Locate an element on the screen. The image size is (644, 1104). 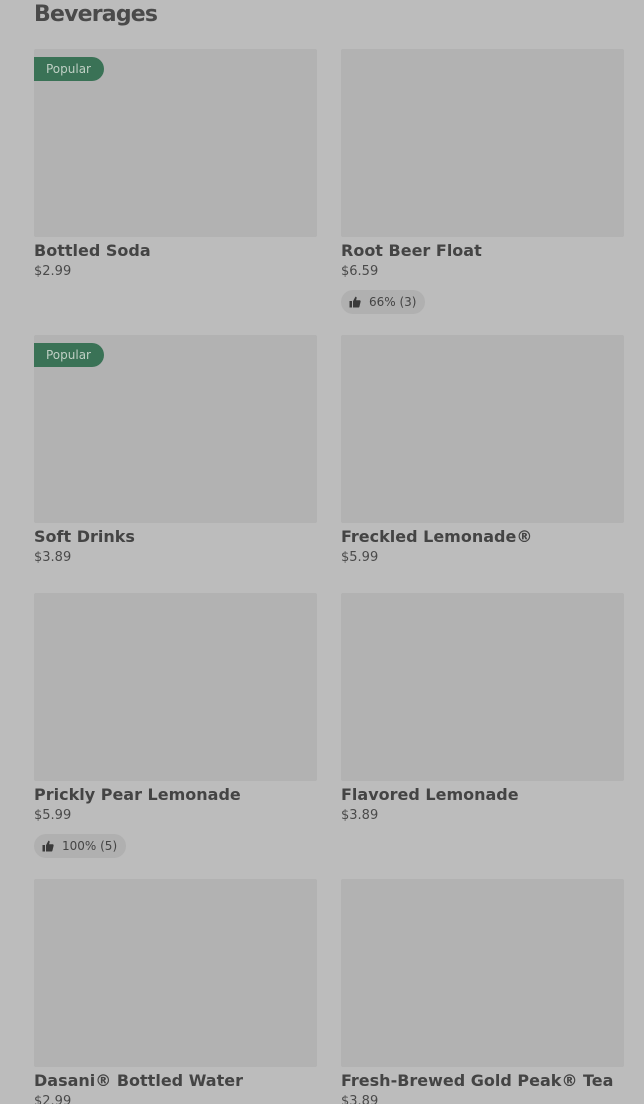
menu-item-card: Popular Bottled Soda $2.99 is located at coordinates (175, 164).